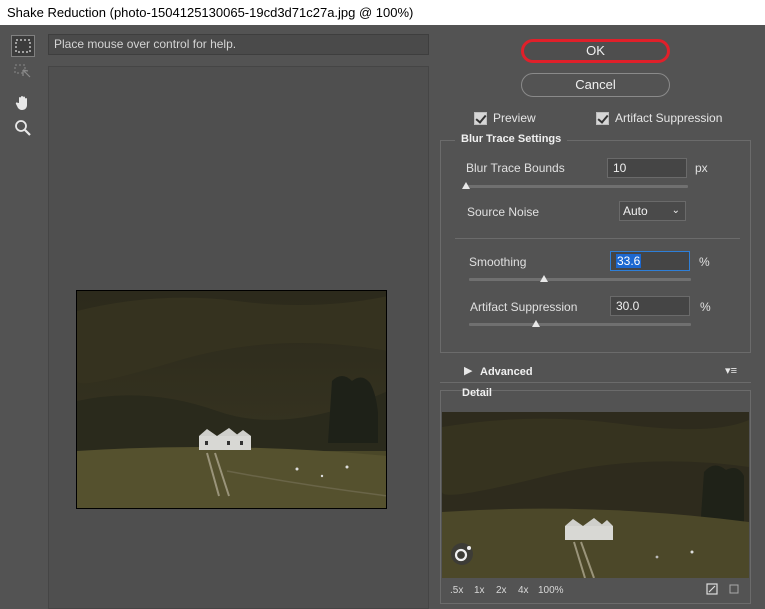  What do you see at coordinates (595, 51) in the screenshot?
I see `ok-button: OK` at bounding box center [595, 51].